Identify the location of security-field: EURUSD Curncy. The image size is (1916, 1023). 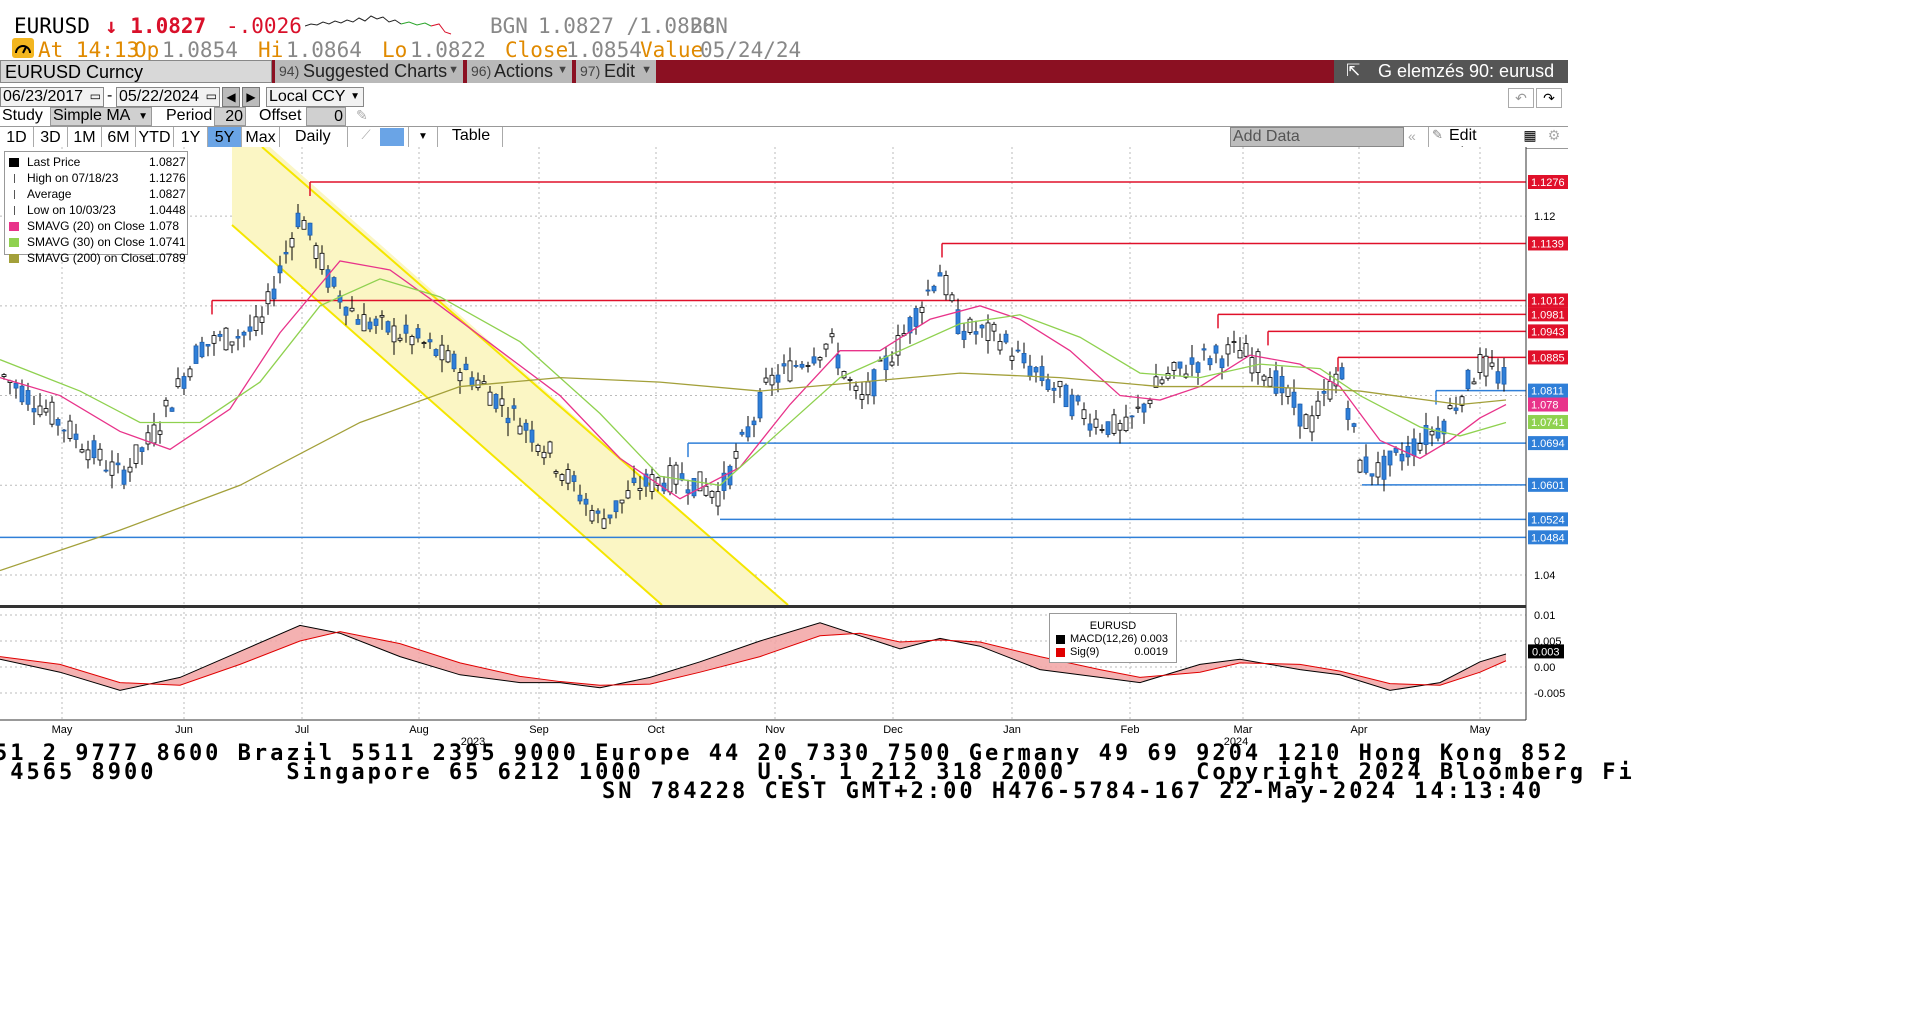
(136, 71).